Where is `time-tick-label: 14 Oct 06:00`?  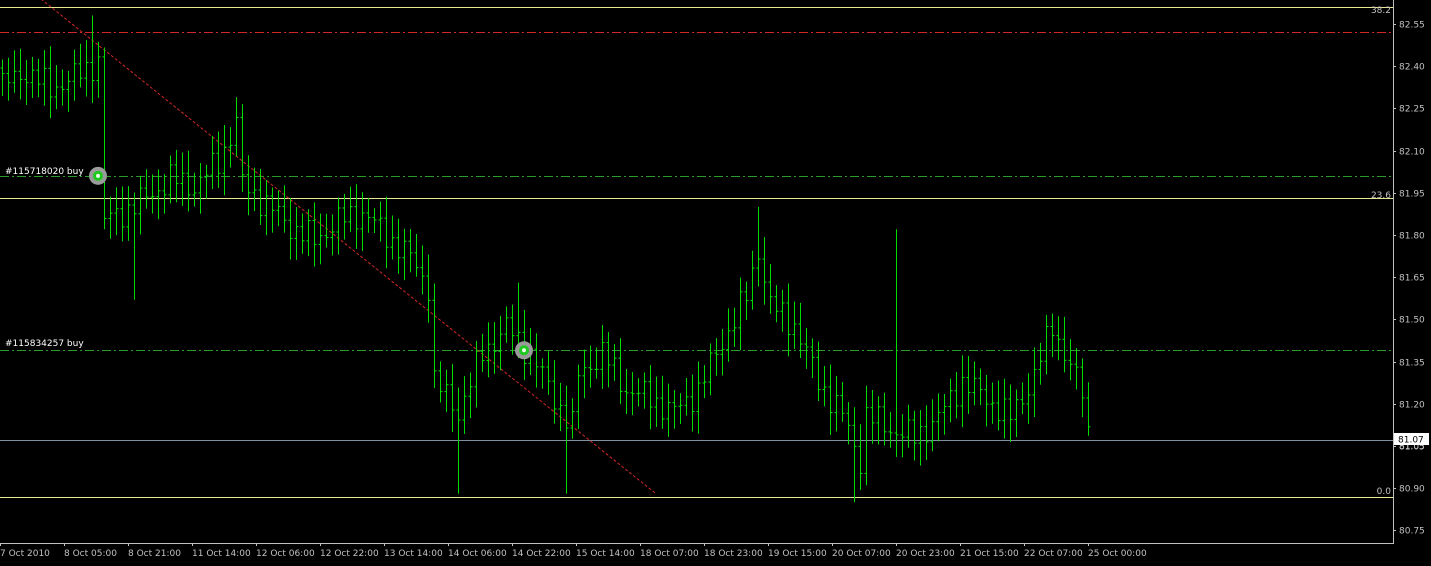 time-tick-label: 14 Oct 06:00 is located at coordinates (477, 554).